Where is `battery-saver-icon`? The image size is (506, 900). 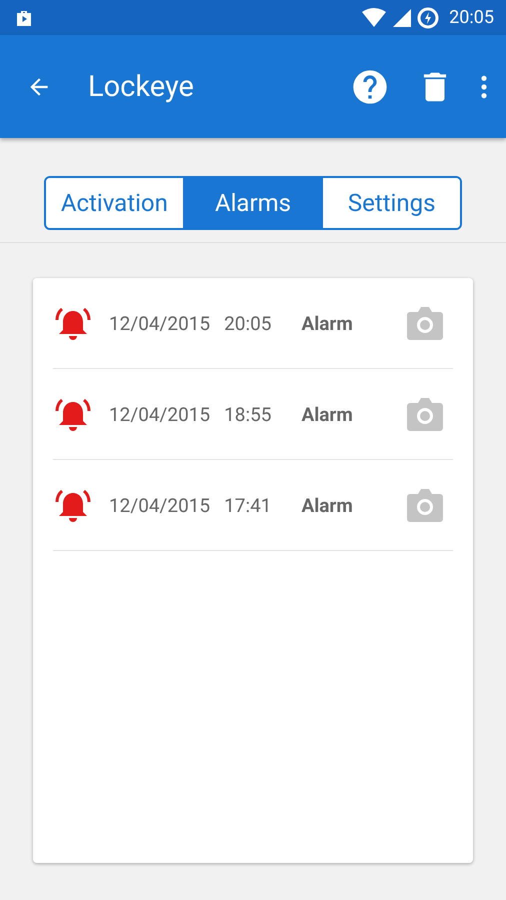 battery-saver-icon is located at coordinates (428, 17).